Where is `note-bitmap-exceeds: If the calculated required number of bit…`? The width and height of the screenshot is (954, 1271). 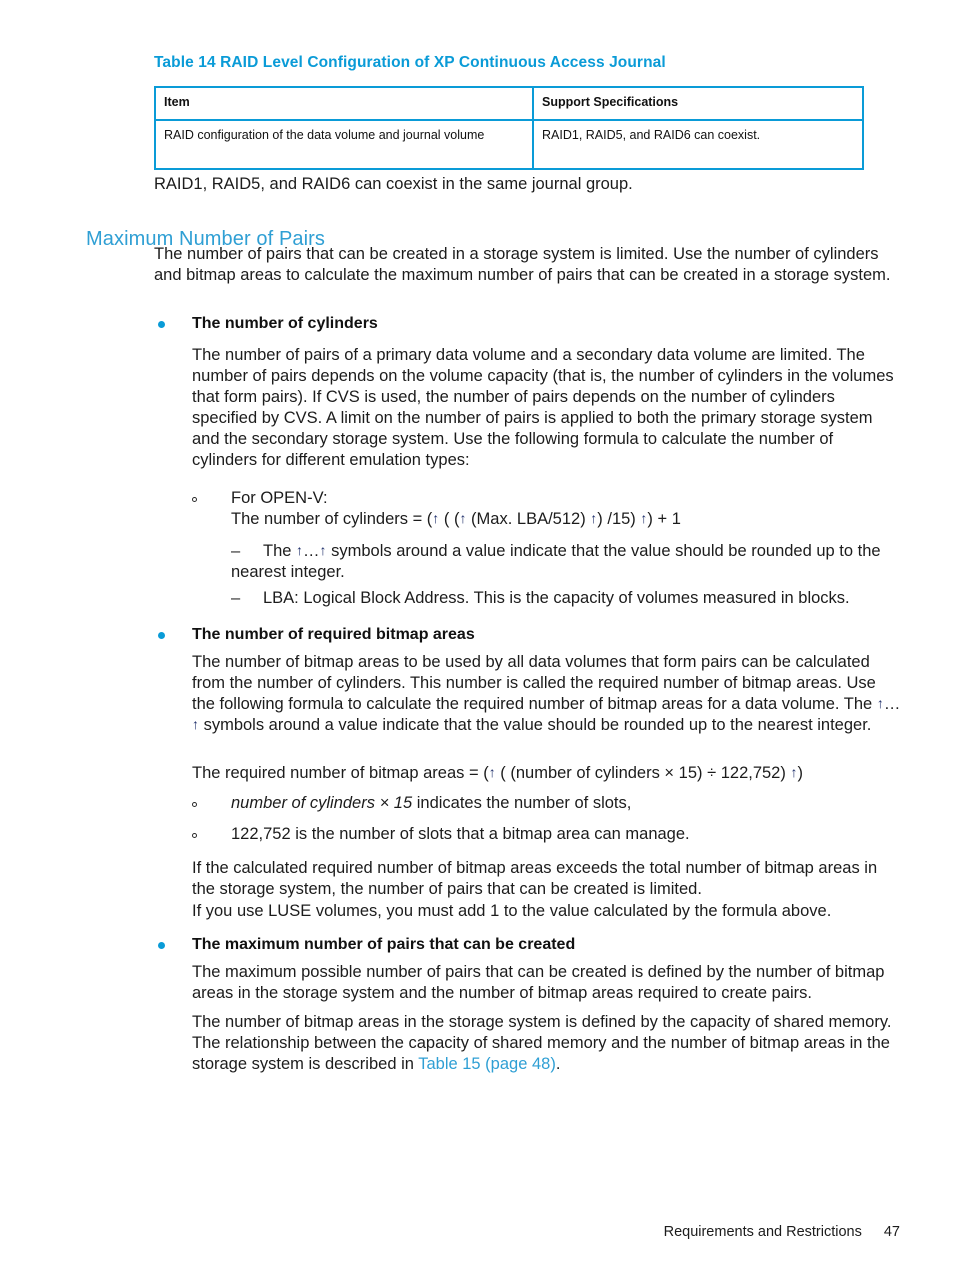 note-bitmap-exceeds: If the calculated required number of bit… is located at coordinates (535, 878).